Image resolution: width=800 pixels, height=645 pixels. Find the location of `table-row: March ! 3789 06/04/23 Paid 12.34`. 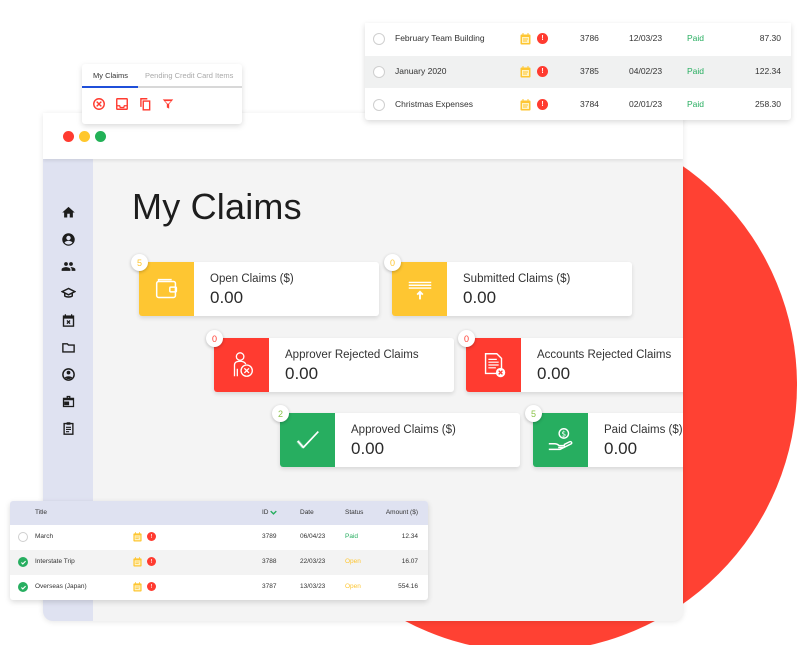

table-row: March ! 3789 06/04/23 Paid 12.34 is located at coordinates (219, 537).